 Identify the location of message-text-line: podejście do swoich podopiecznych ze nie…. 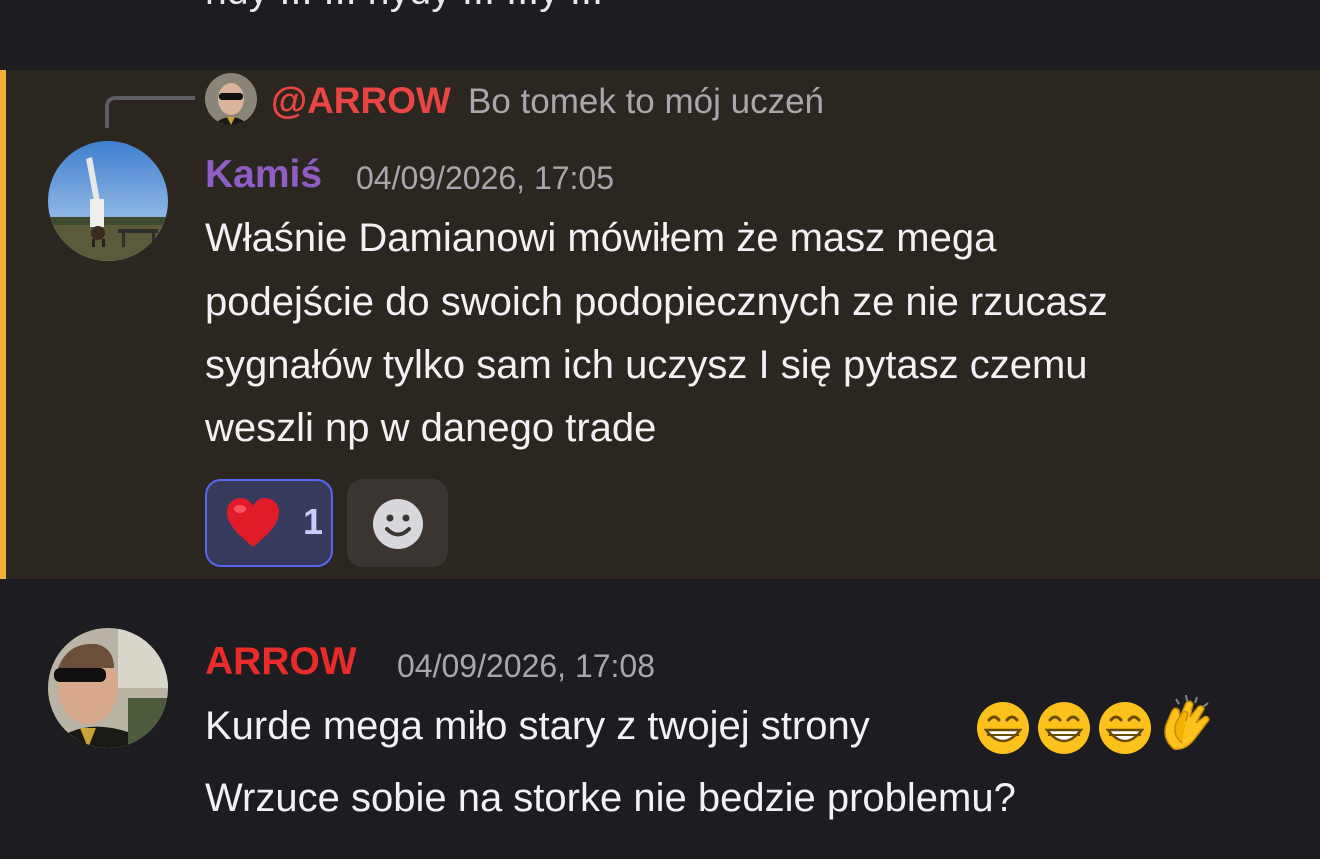
(656, 302).